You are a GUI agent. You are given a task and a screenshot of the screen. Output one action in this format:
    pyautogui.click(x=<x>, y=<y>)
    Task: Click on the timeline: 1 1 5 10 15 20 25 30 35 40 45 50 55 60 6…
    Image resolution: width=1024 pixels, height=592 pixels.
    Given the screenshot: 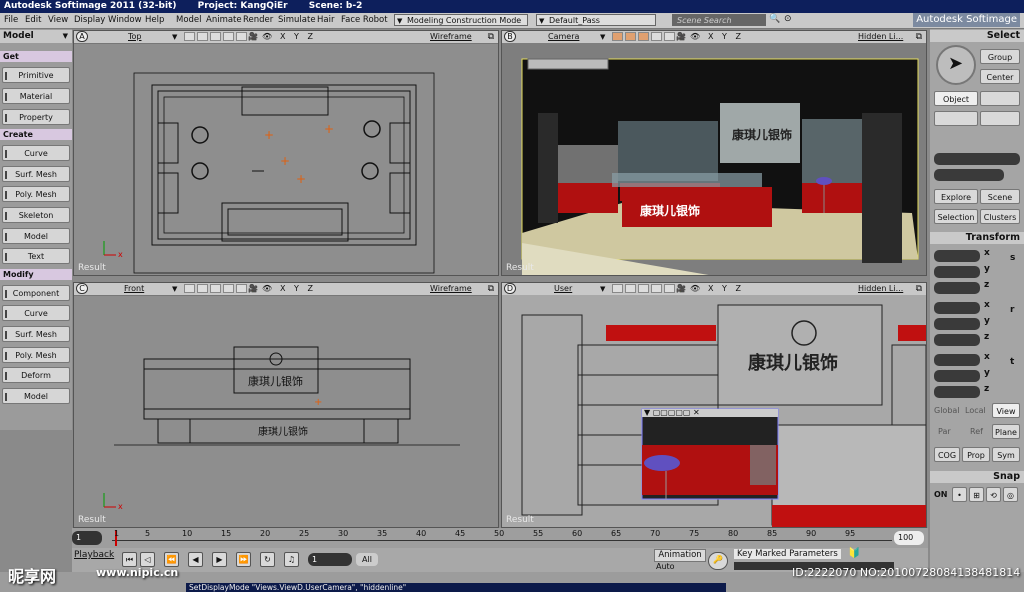 What is the action you would take?
    pyautogui.click(x=500, y=538)
    